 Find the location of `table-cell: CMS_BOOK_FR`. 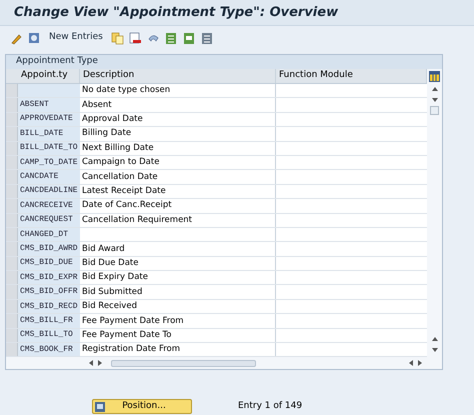

table-cell: CMS_BOOK_FR is located at coordinates (49, 349).